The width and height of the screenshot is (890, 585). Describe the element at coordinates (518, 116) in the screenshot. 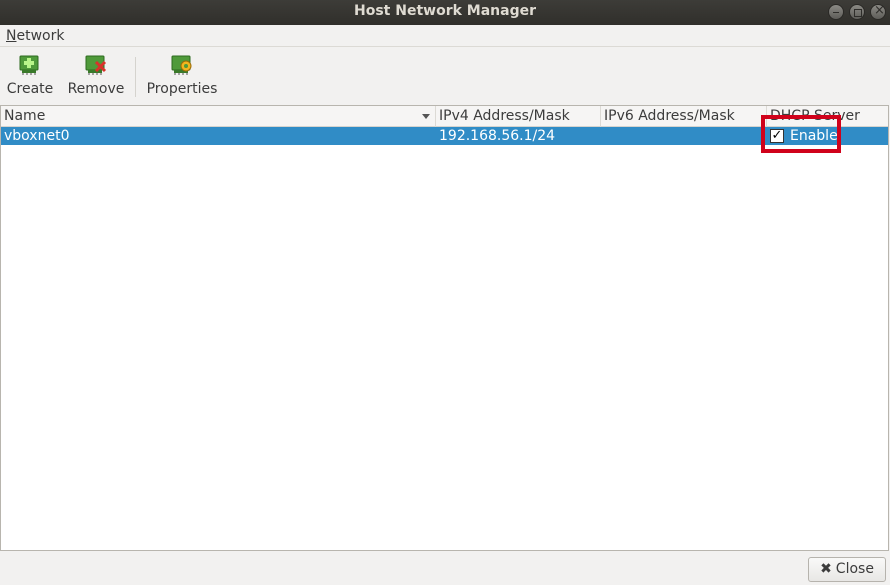

I see `column-header-ipv4: IPv4 Address/Mask` at that location.